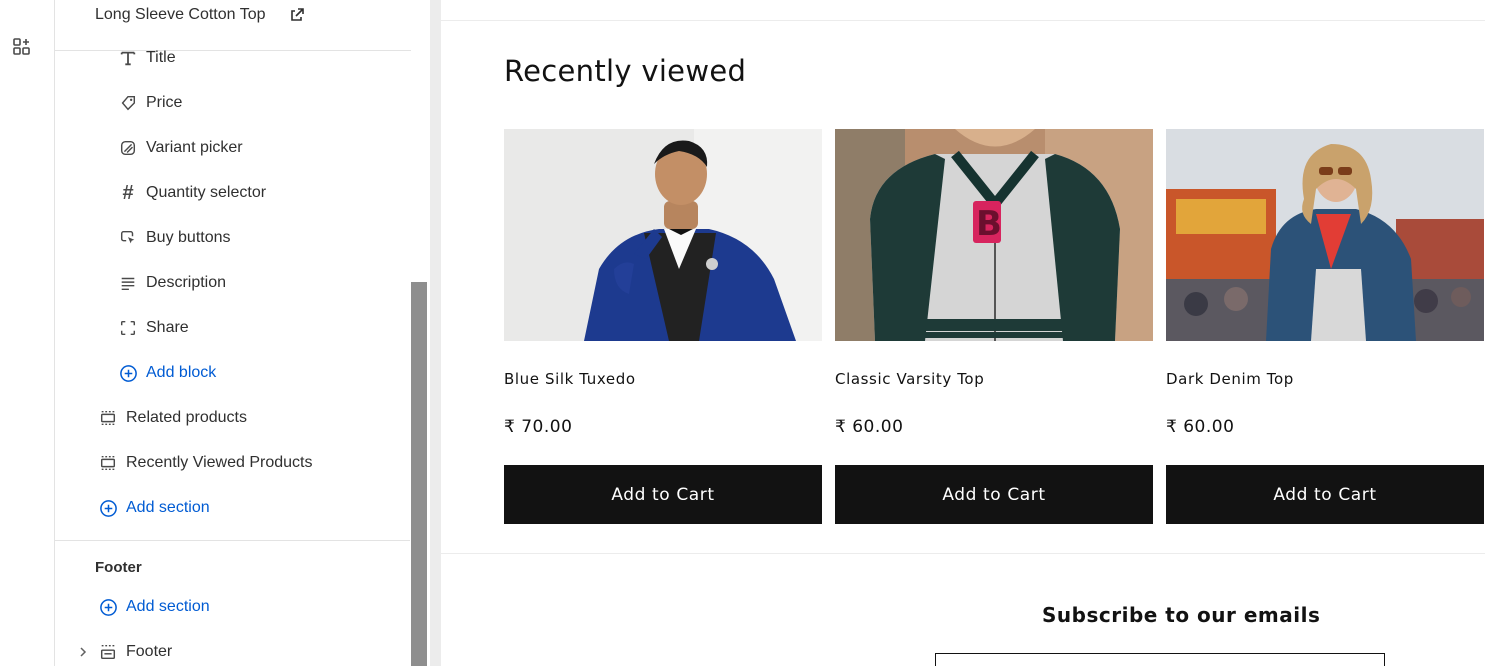  What do you see at coordinates (128, 238) in the screenshot?
I see `cursor-click-icon` at bounding box center [128, 238].